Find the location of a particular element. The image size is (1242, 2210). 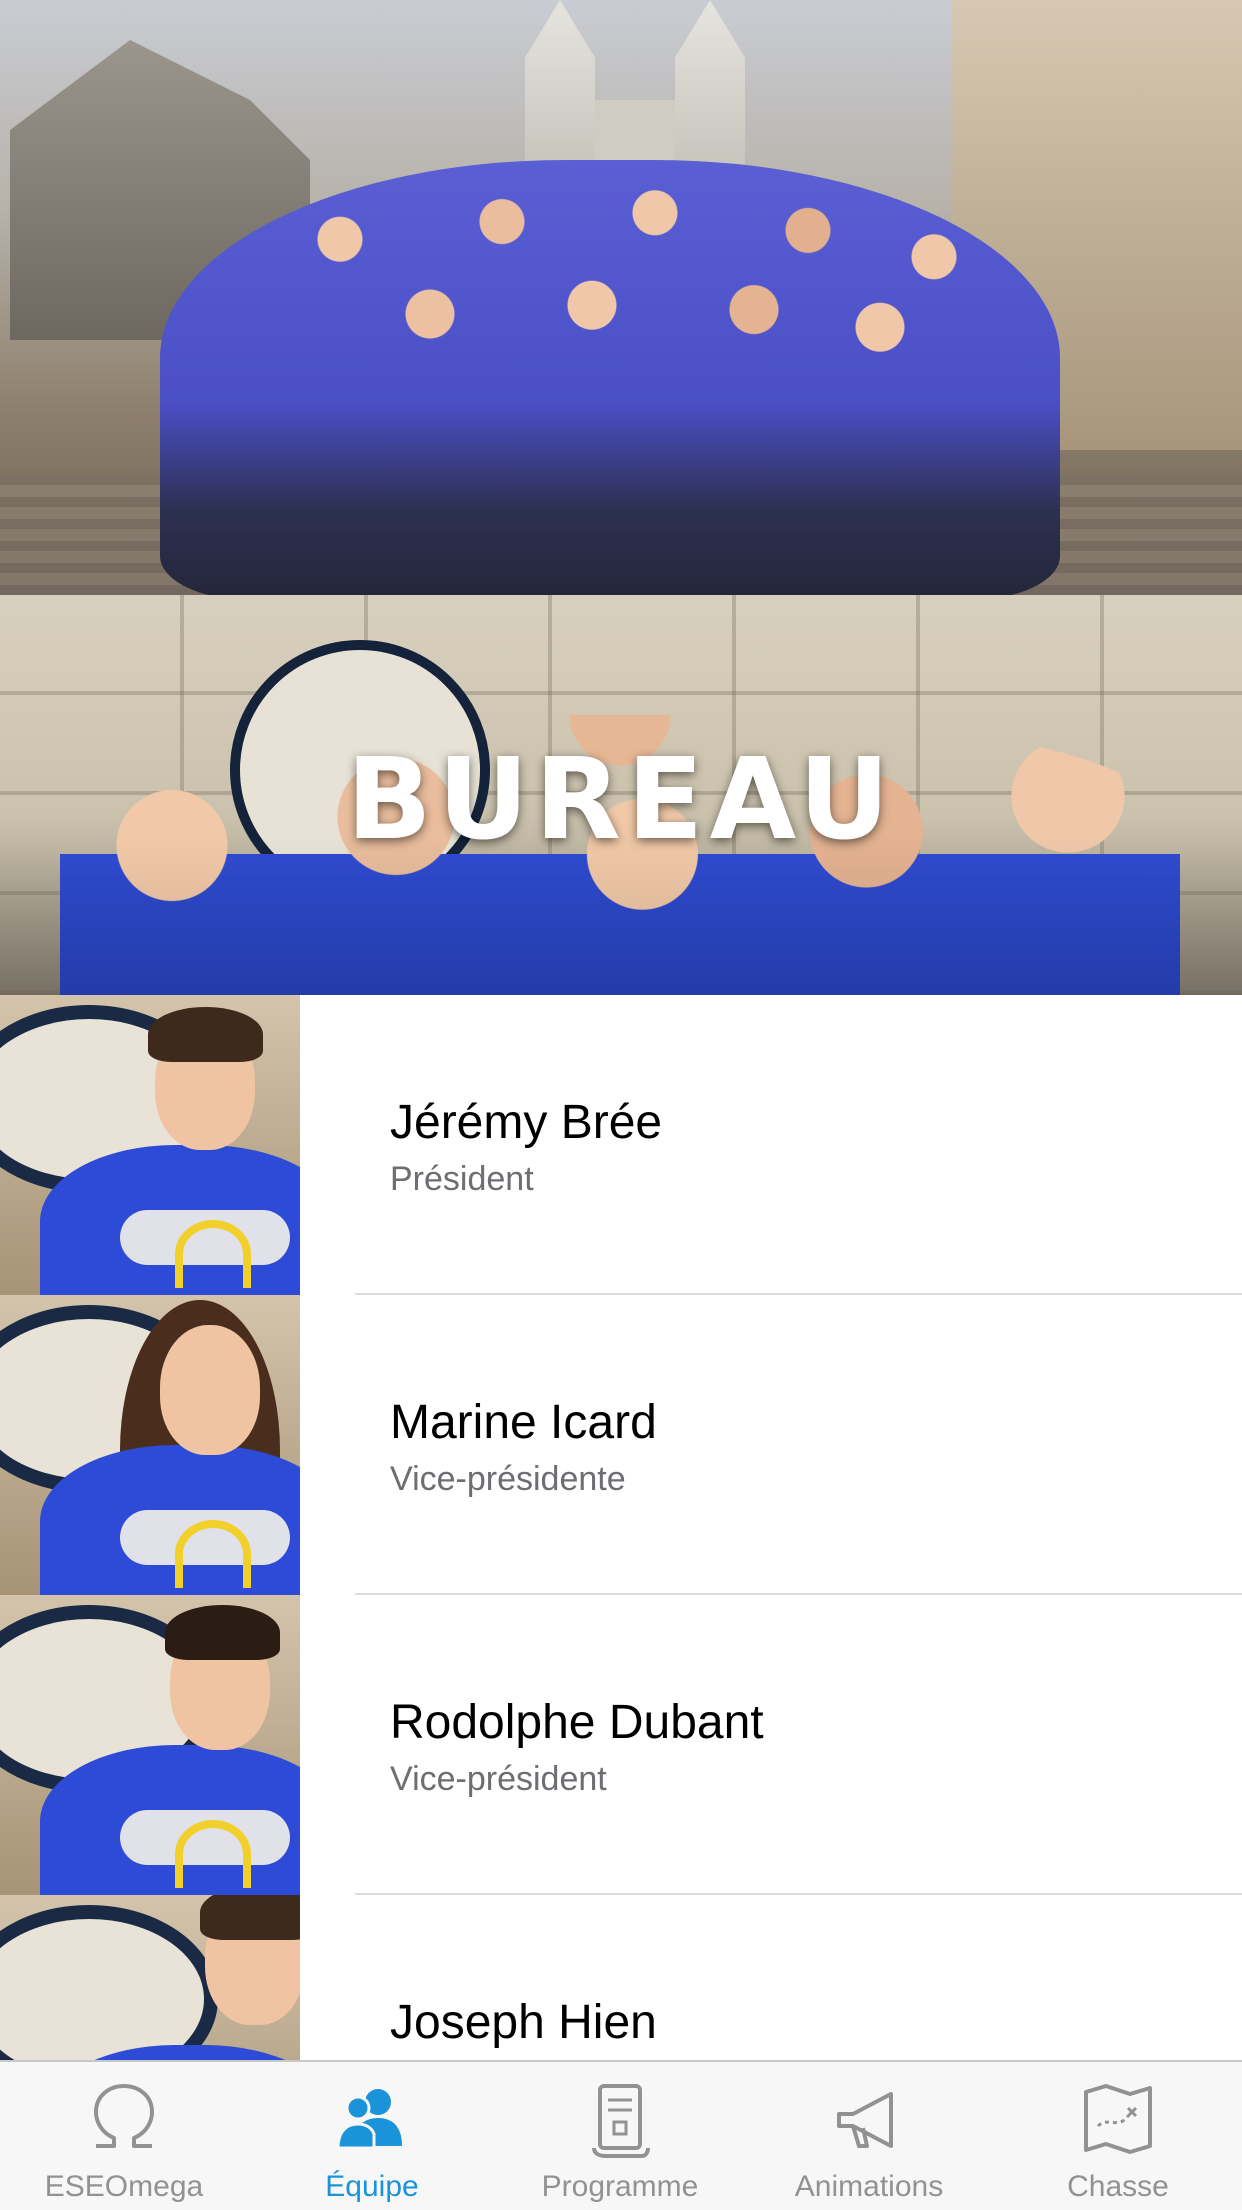

tab-label: Programme is located at coordinates (620, 2186).